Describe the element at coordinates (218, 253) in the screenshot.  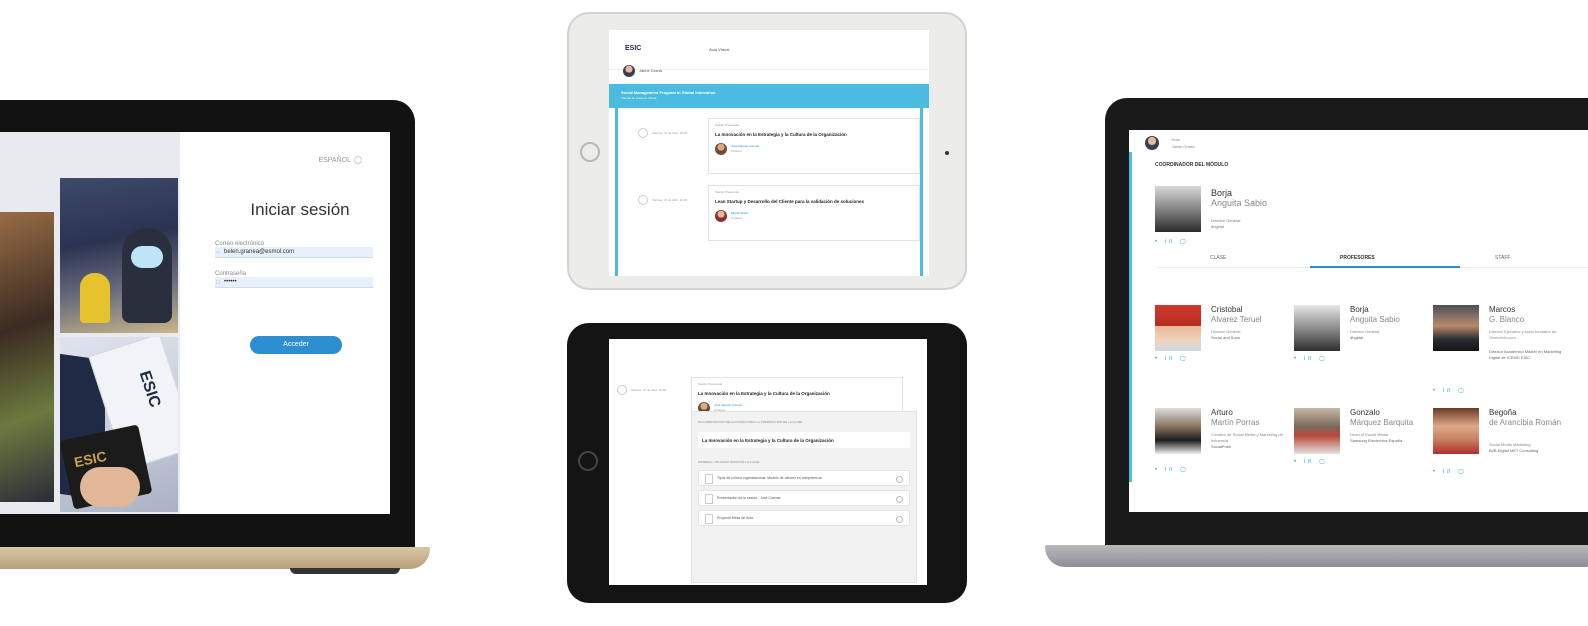
I see `user-icon: ○` at that location.